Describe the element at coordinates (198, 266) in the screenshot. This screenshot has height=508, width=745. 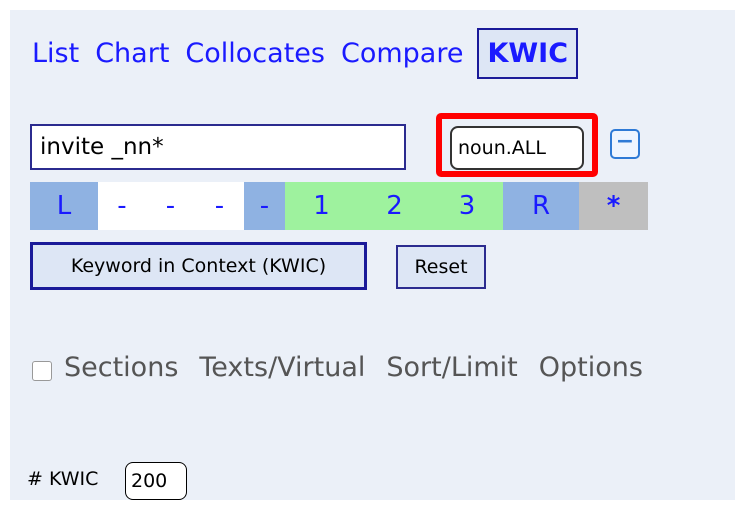
I see `kwic-search-button: Keyword in Context (KWIC)` at that location.